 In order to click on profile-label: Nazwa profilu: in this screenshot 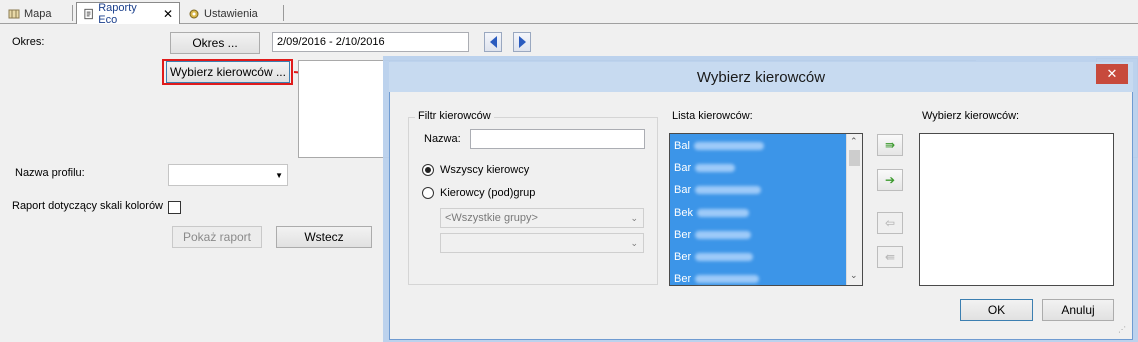, I will do `click(50, 173)`.